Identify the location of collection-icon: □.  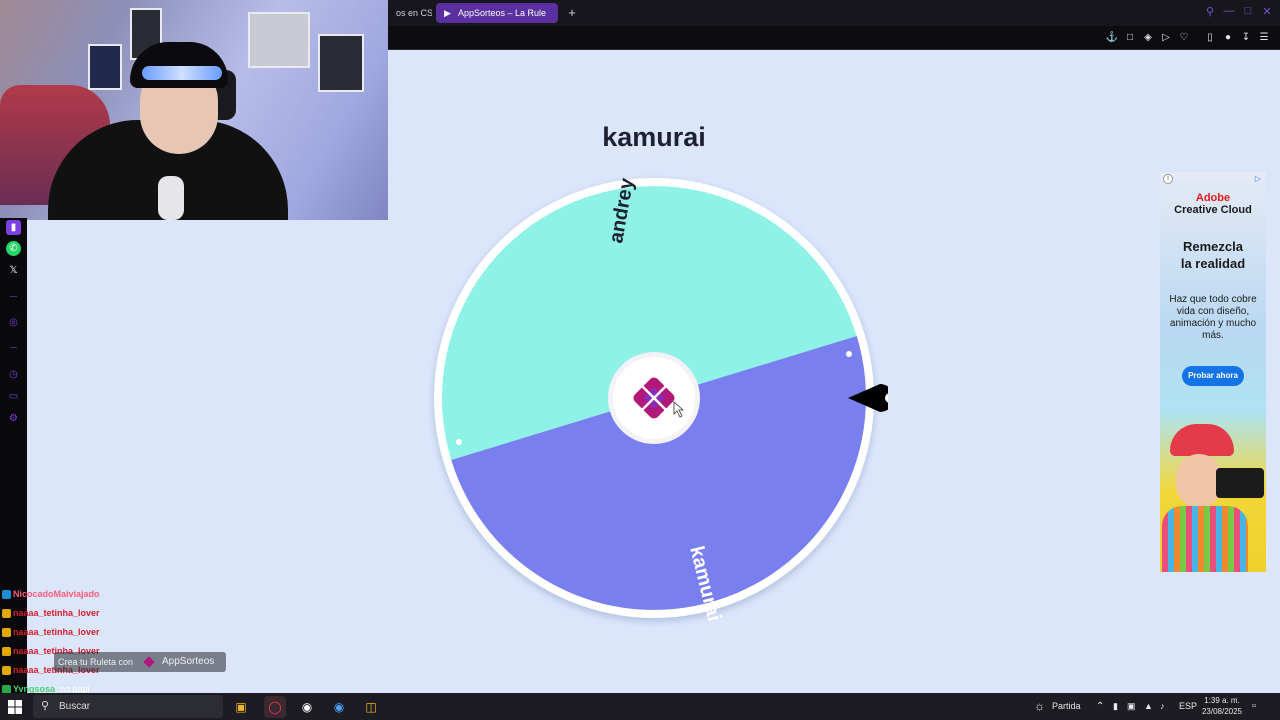
(1130, 38).